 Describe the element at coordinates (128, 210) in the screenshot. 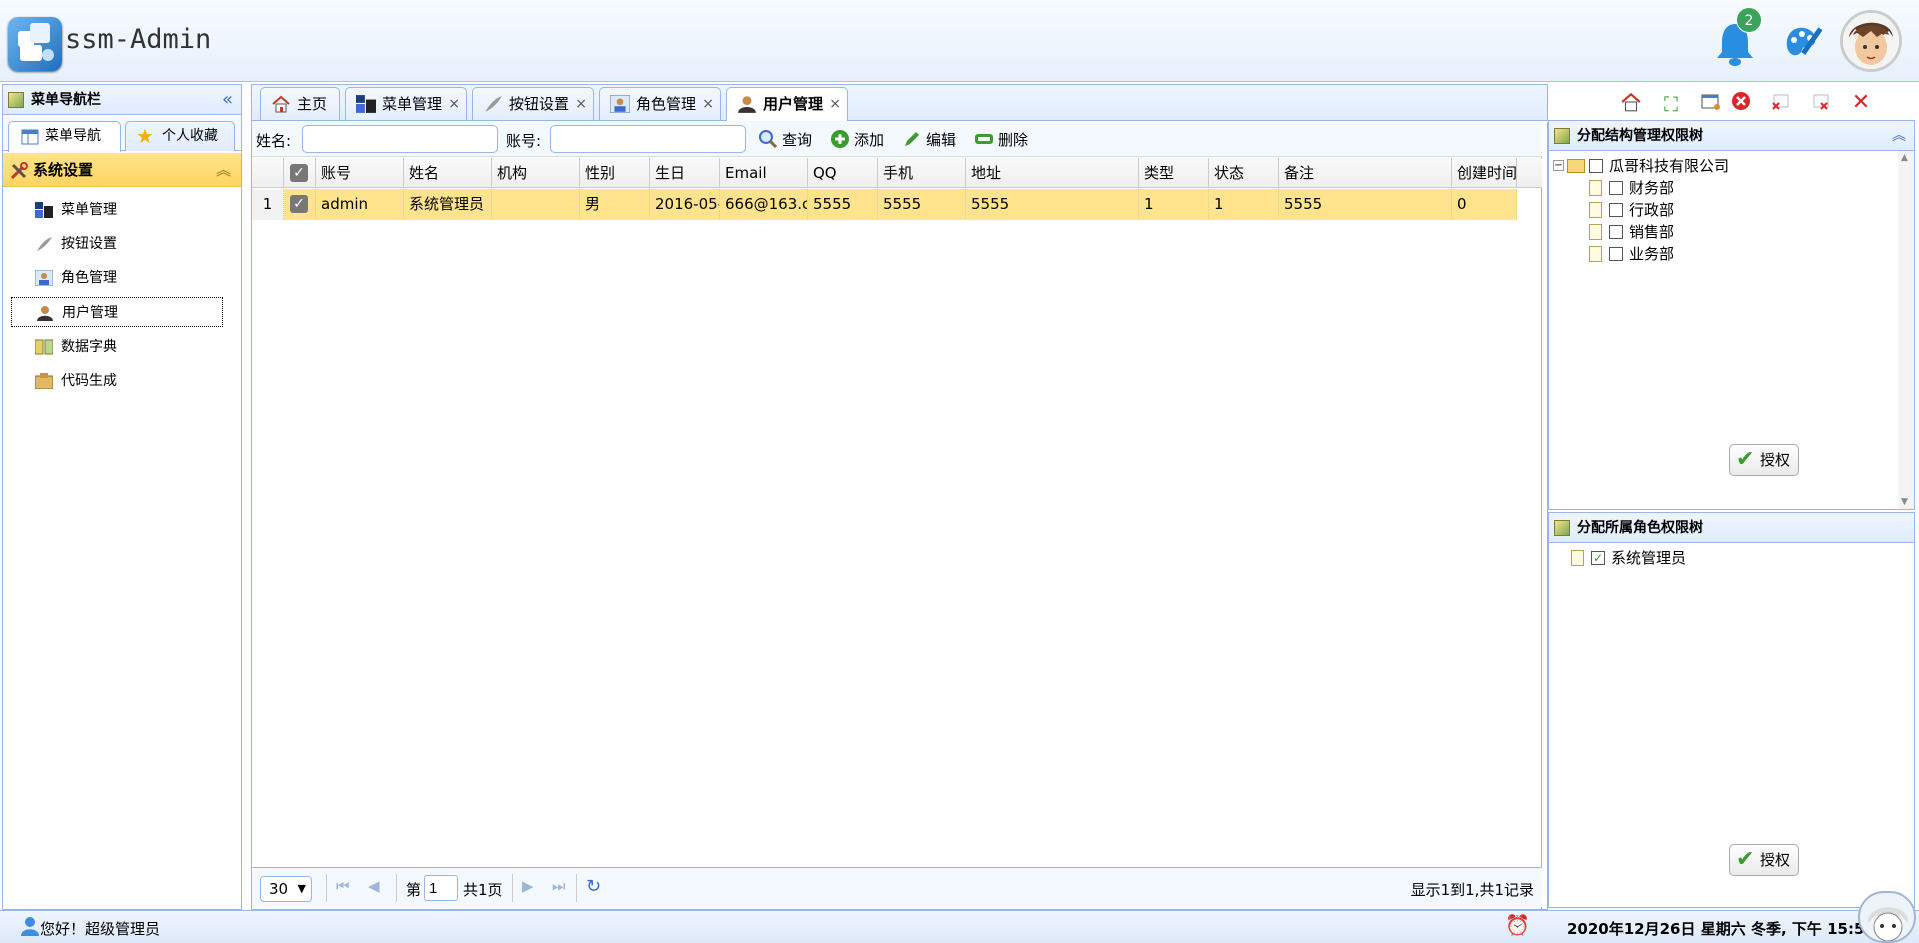

I see `sidebar-item-menu-management: 菜单管理` at that location.